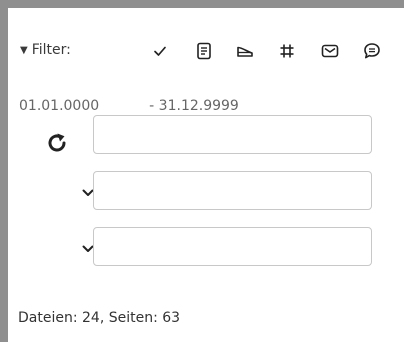 Image resolution: width=404 pixels, height=342 pixels. Describe the element at coordinates (99, 318) in the screenshot. I see `status-count: Dateien: 24, Seiten: 63` at that location.